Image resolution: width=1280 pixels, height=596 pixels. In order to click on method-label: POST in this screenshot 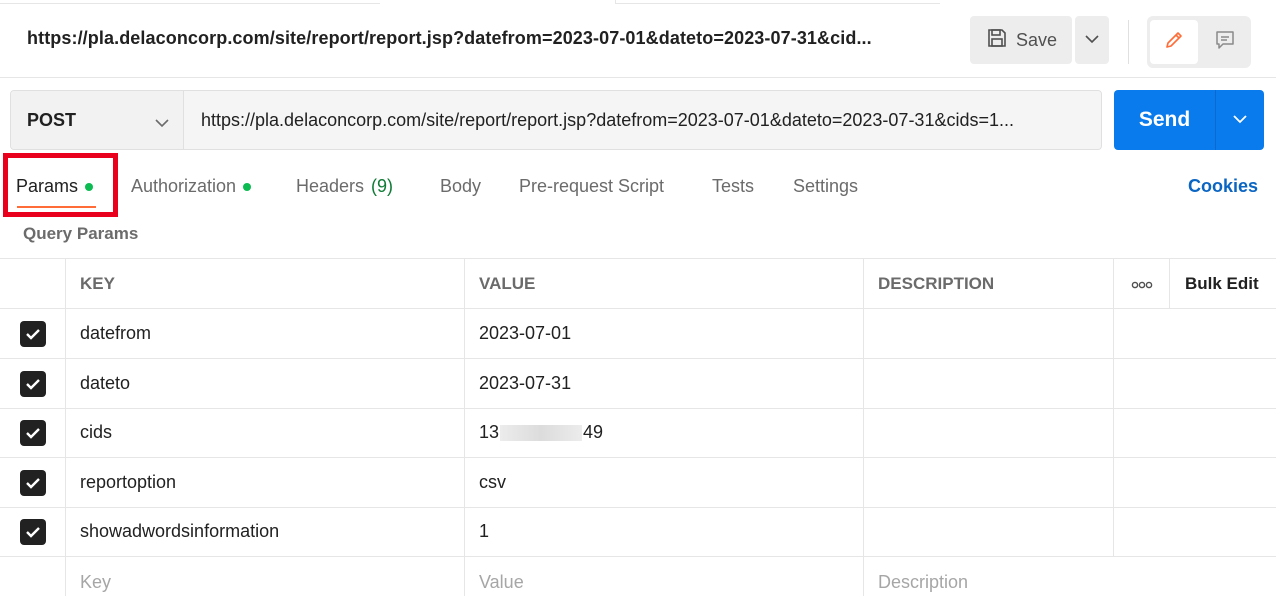, I will do `click(52, 119)`.